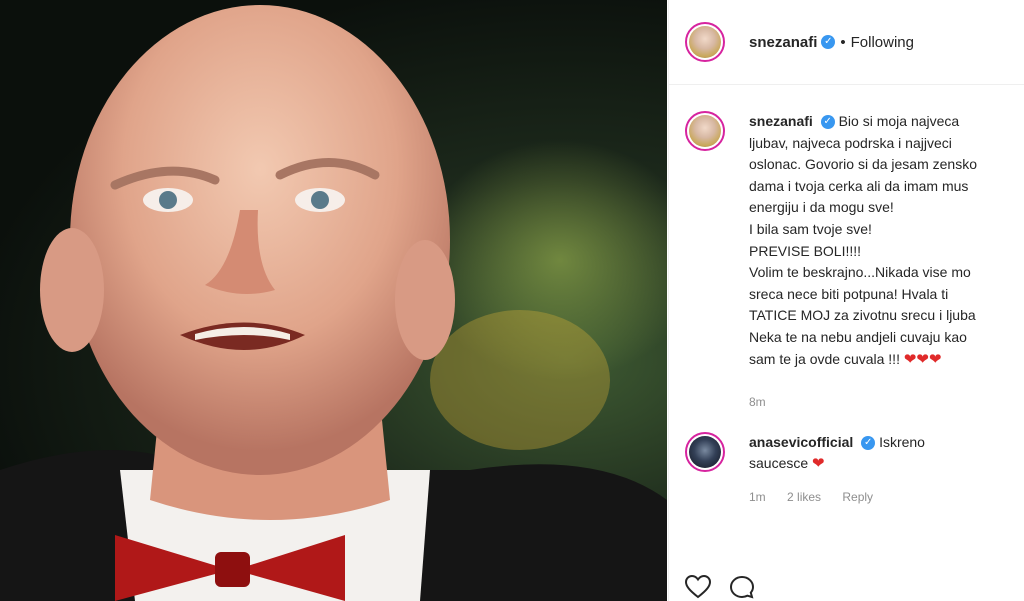  I want to click on post-header: snezanafi ✓ • Following, so click(846, 42).